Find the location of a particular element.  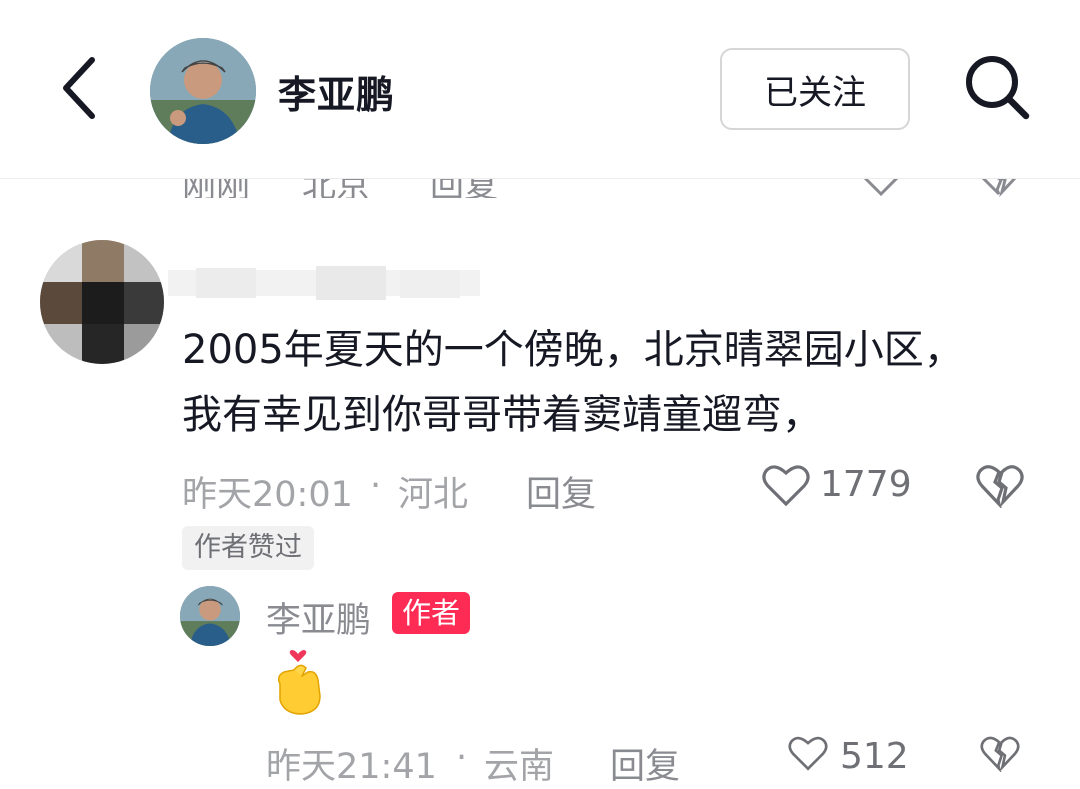

pixelated-avatar is located at coordinates (102, 302).